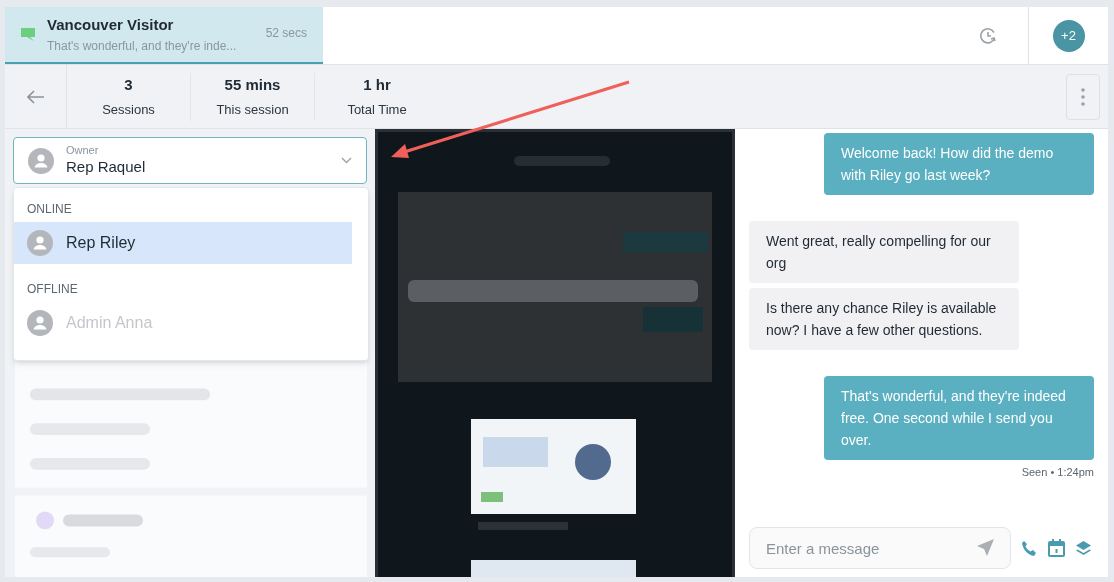 This screenshot has width=1114, height=582. What do you see at coordinates (35, 96) in the screenshot?
I see `back-arrow-icon` at bounding box center [35, 96].